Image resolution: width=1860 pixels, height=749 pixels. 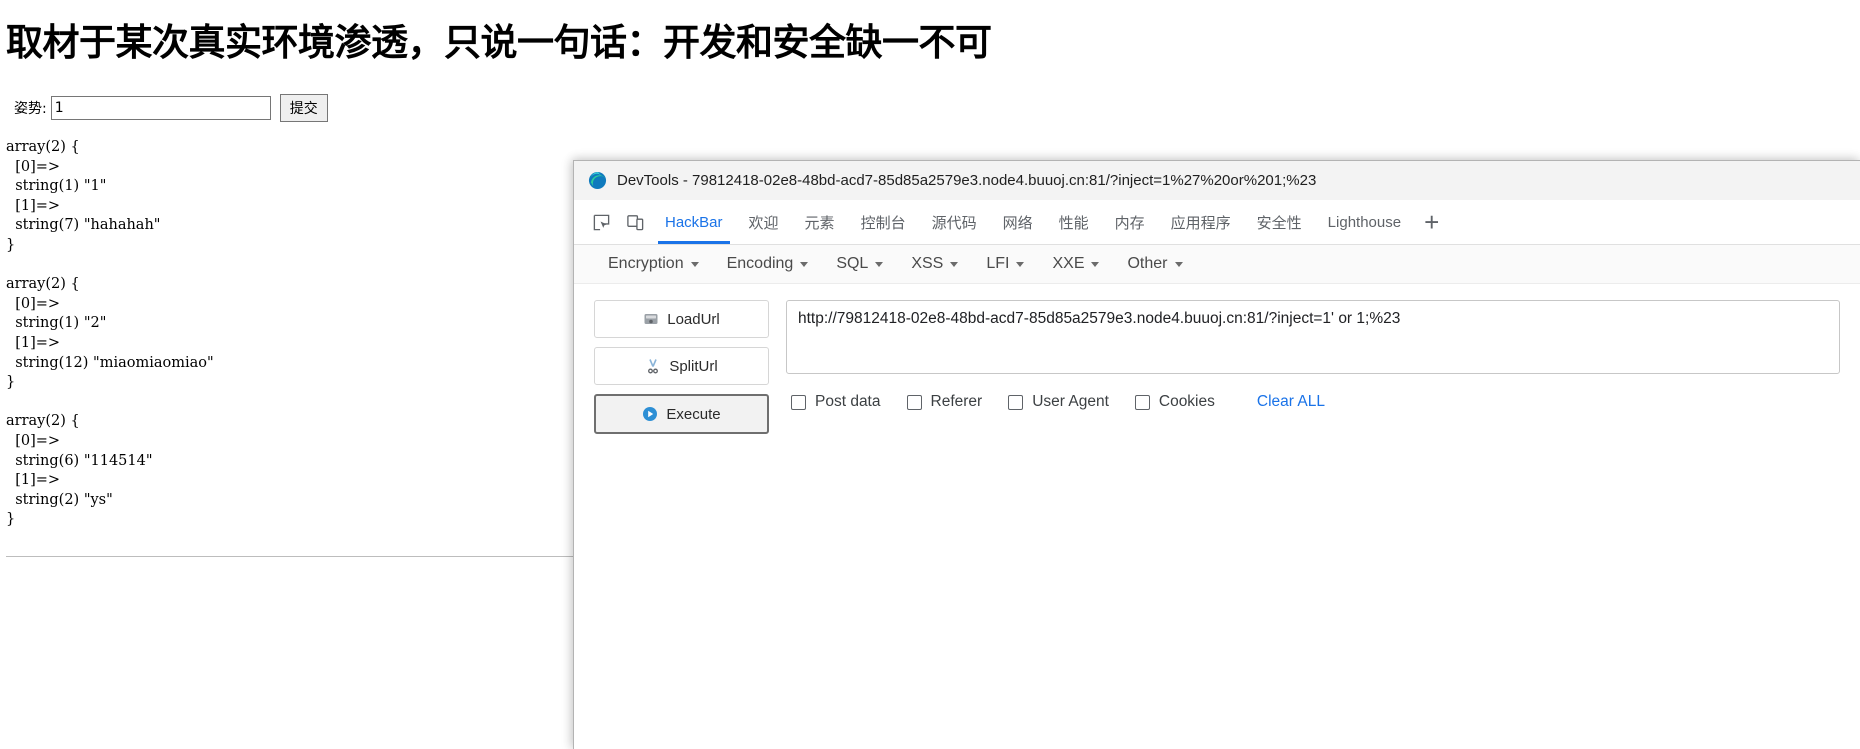 I want to click on user-agent-checkbox: User Agent, so click(x=1058, y=402).